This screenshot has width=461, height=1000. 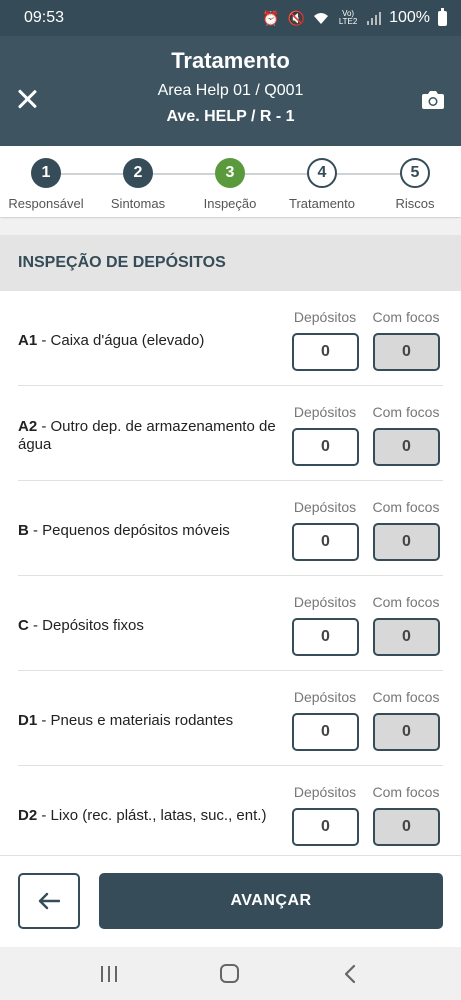 I want to click on arrow-left-icon, so click(x=49, y=901).